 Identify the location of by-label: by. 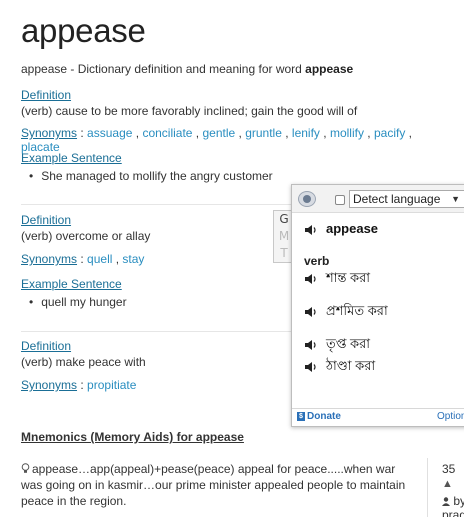
(458, 501).